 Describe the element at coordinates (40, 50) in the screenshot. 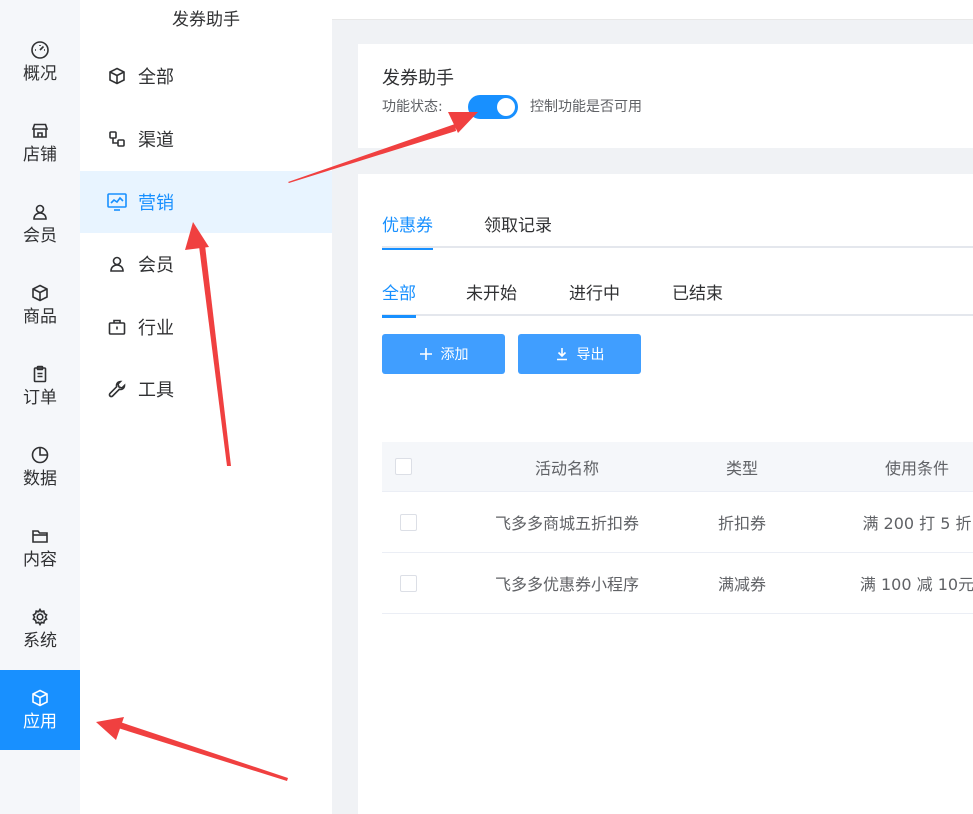

I see `dashboard-icon` at that location.